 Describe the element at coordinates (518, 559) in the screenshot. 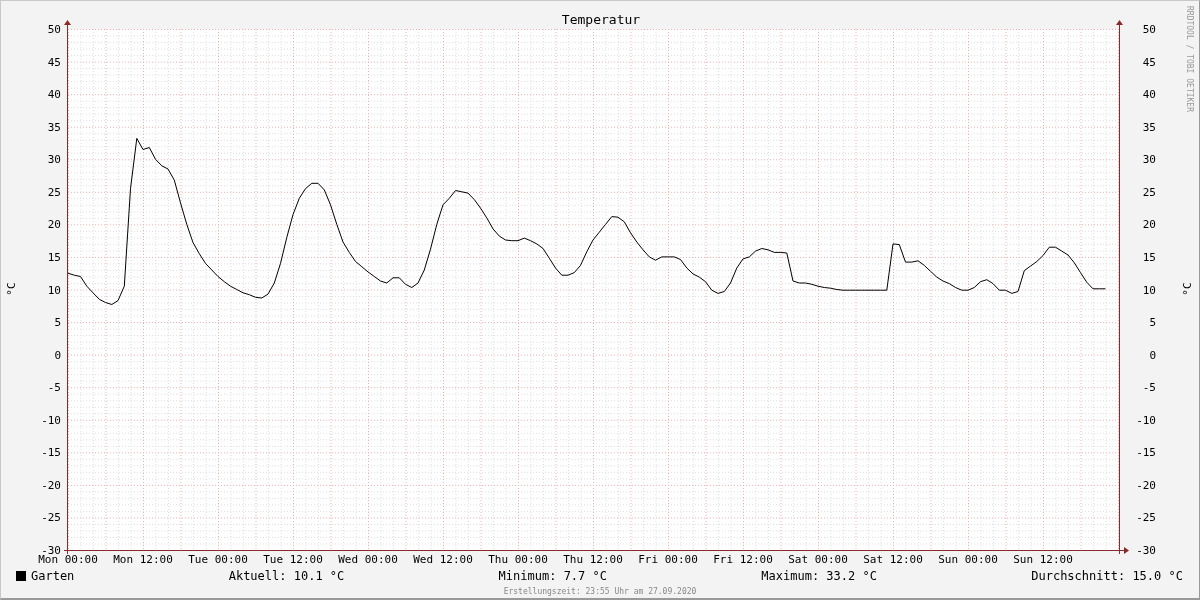

I see `x-tick-label: Thu 00:00` at that location.